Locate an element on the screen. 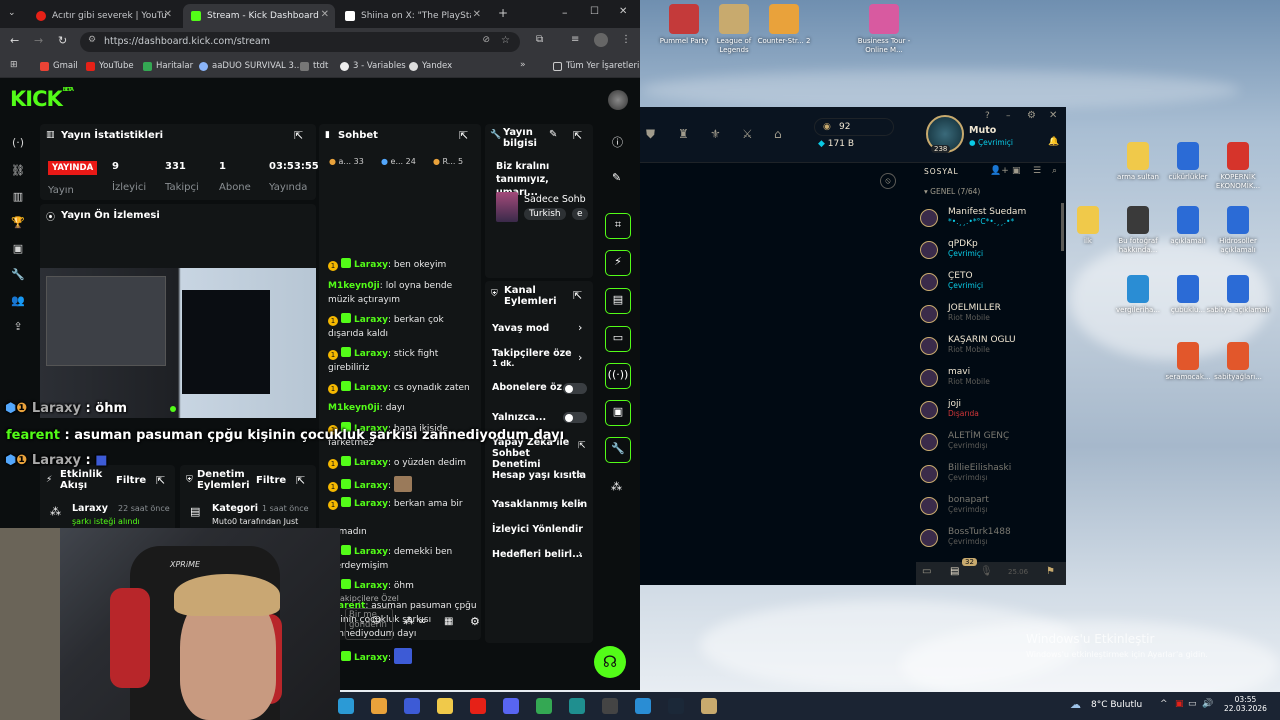  be-currency: ◆ 171 B is located at coordinates (836, 144).